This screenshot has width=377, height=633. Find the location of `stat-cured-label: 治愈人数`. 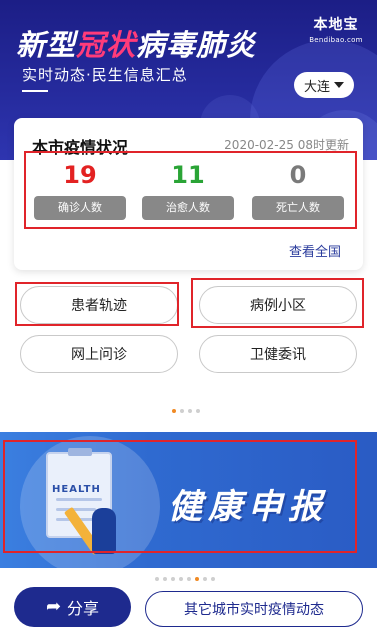

stat-cured-label: 治愈人数 is located at coordinates (188, 208).